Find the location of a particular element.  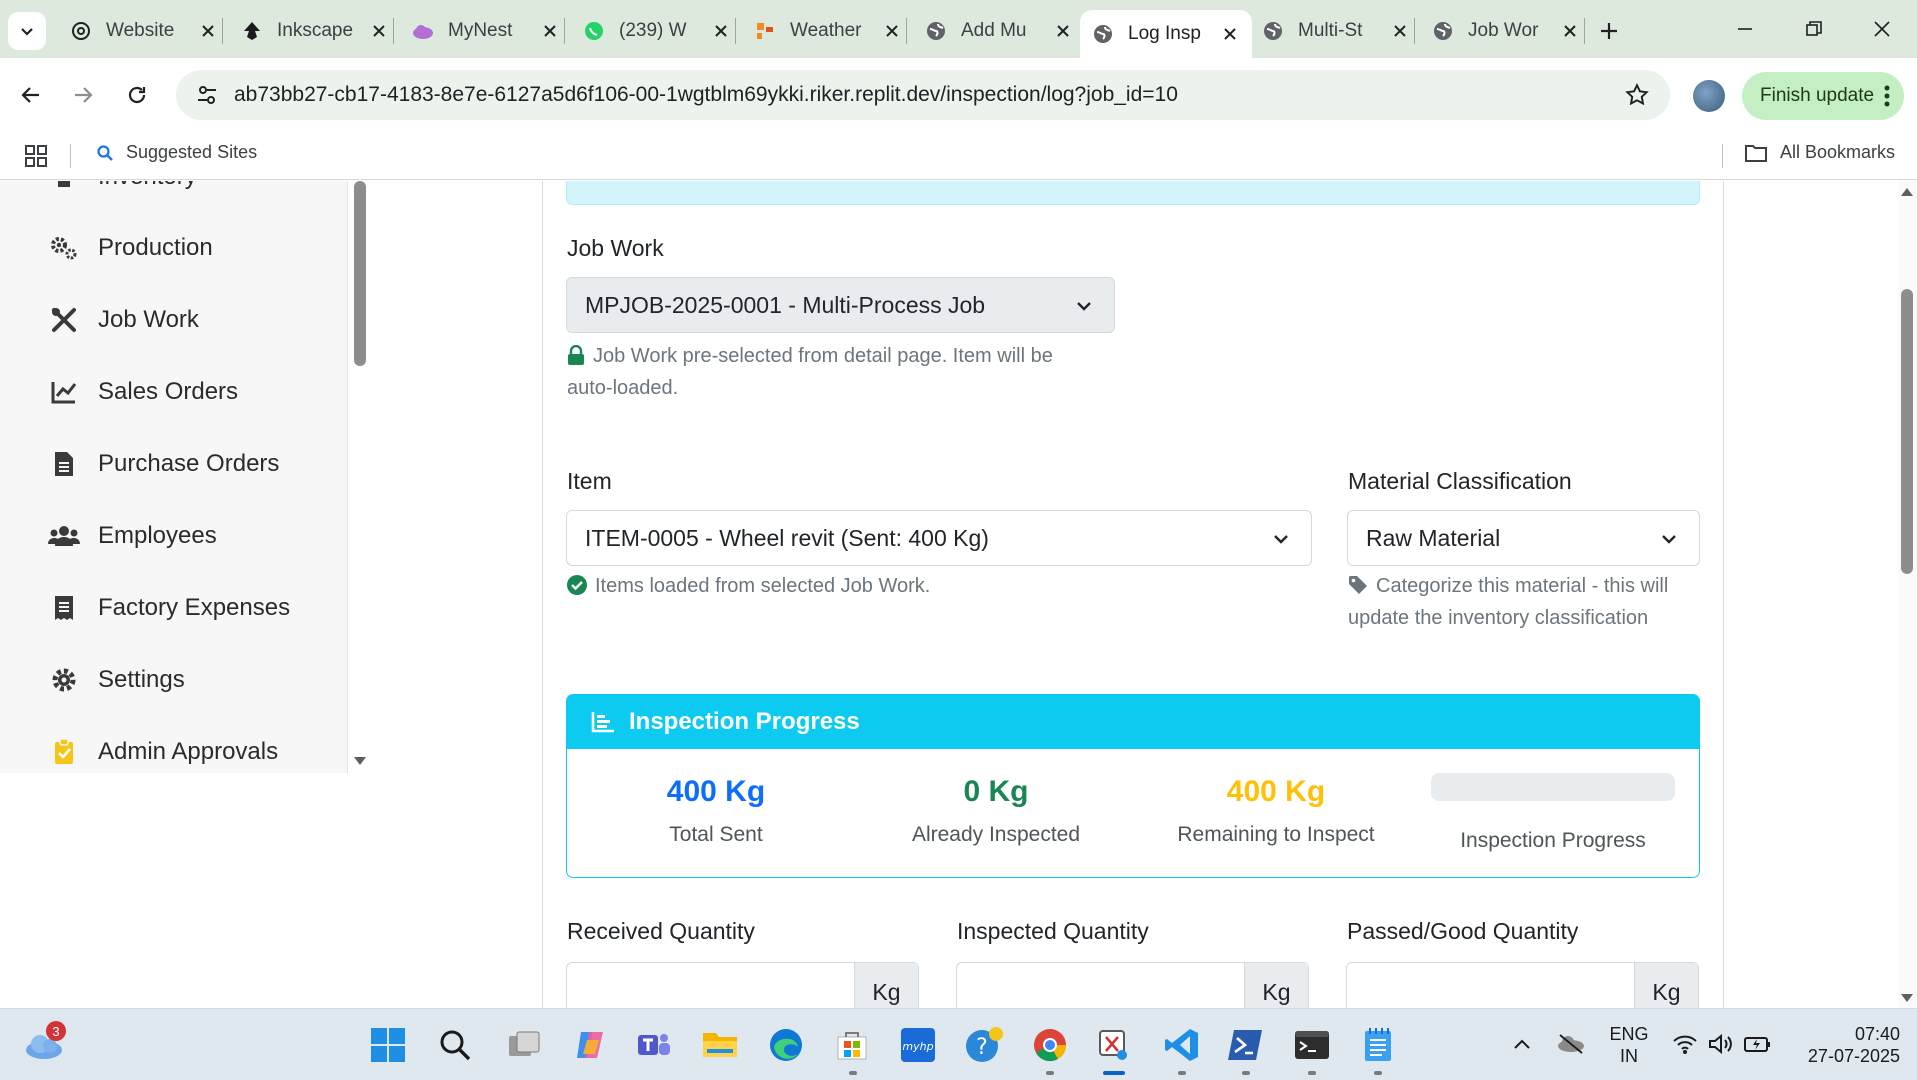

received-quantity-input is located at coordinates (711, 985).